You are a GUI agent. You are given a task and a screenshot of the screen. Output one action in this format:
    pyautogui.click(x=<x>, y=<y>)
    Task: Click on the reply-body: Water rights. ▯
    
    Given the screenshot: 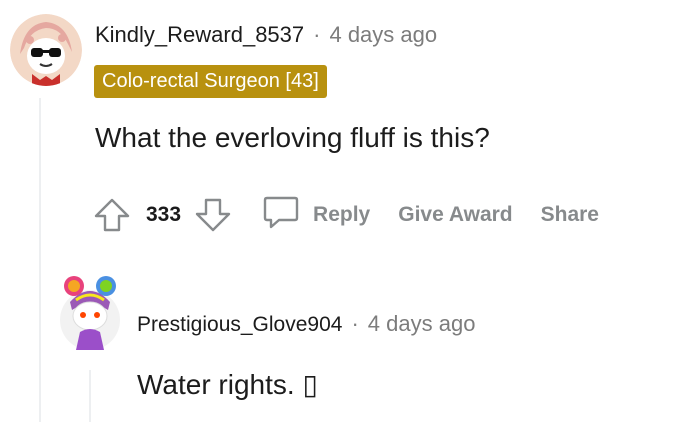 What is the action you would take?
    pyautogui.click(x=227, y=384)
    